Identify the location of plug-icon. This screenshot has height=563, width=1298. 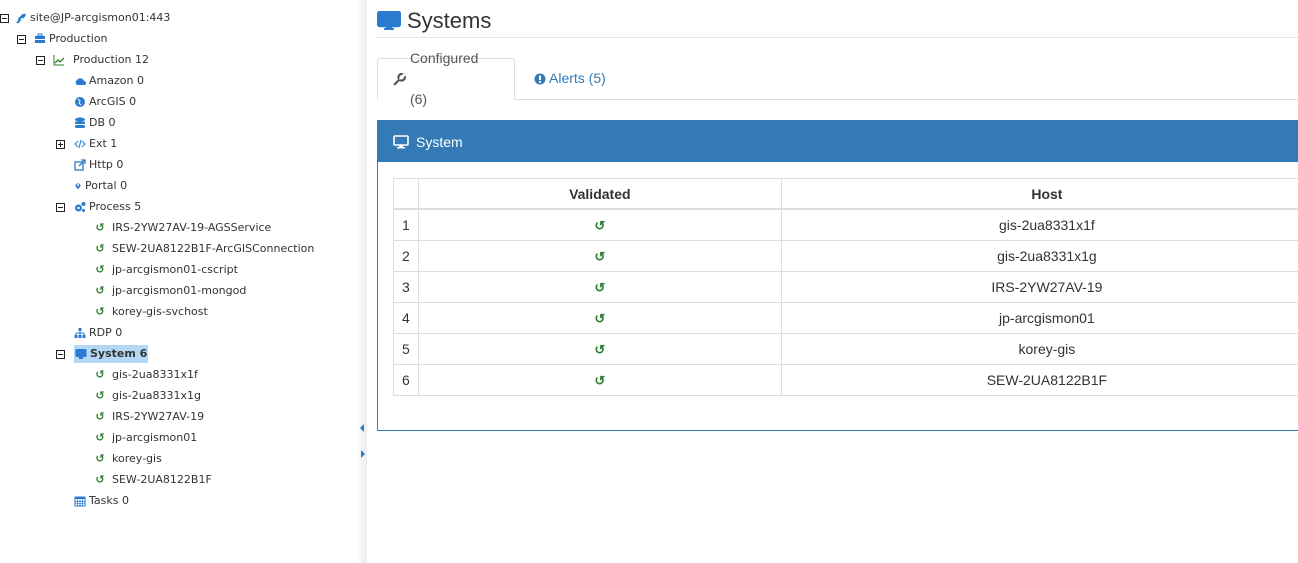
(21, 18).